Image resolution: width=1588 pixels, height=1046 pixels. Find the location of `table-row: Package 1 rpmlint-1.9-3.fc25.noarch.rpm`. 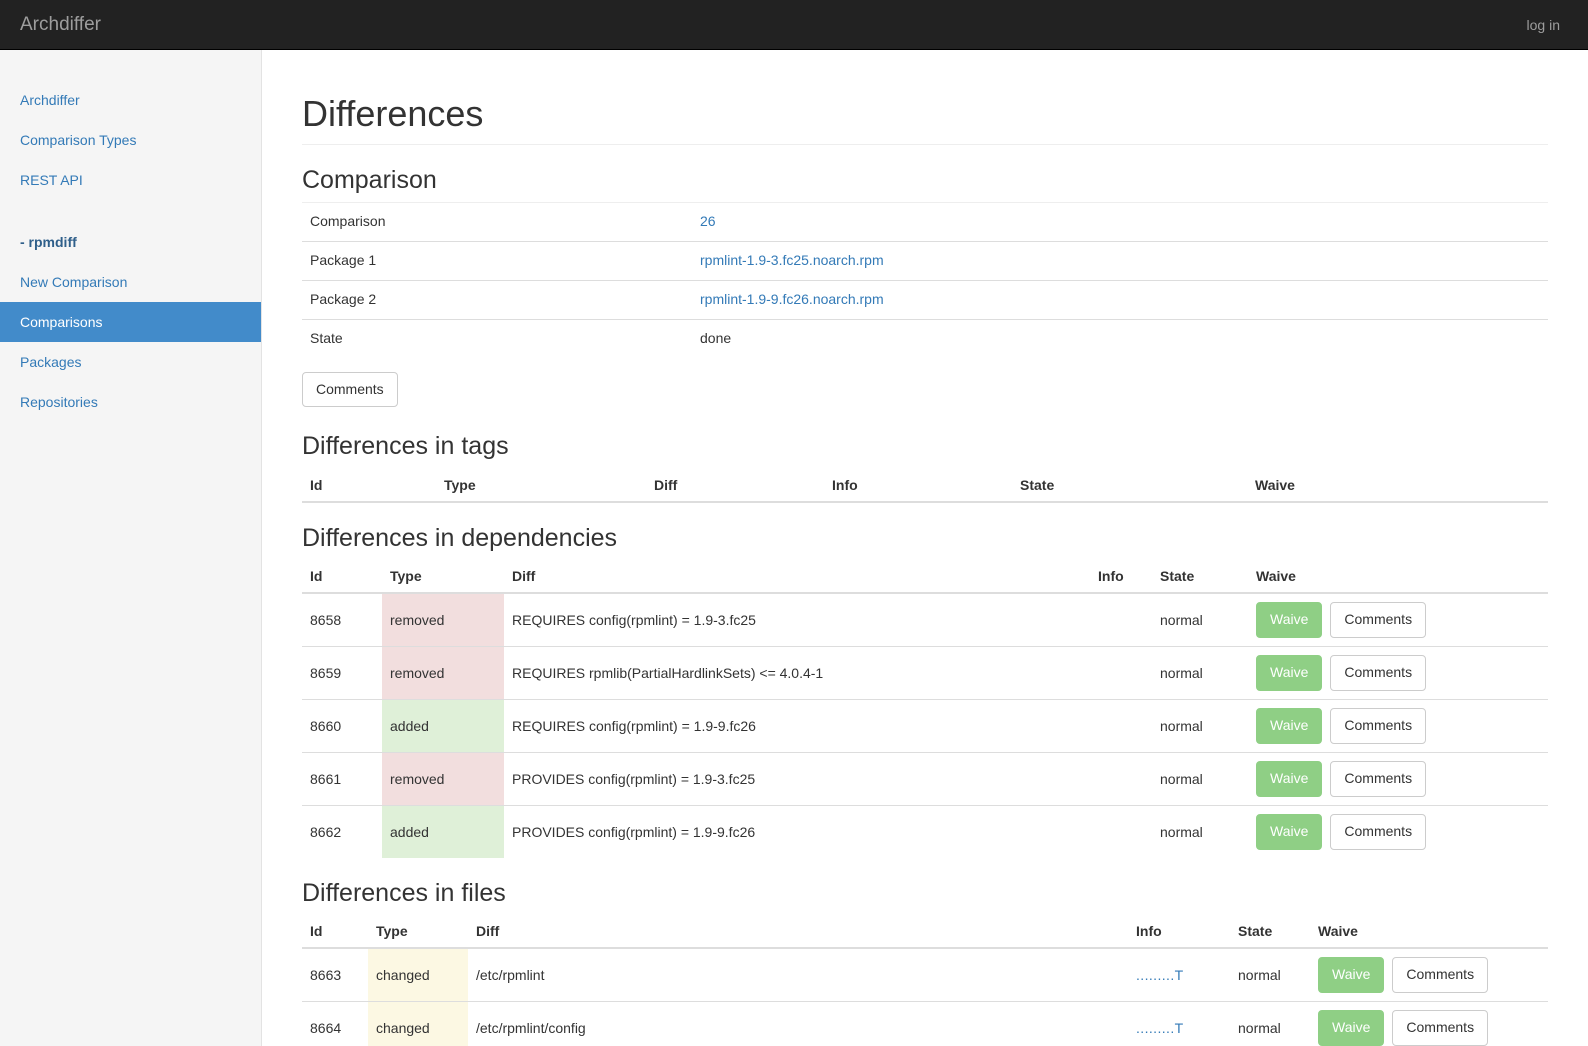

table-row: Package 1 rpmlint-1.9-3.fc25.noarch.rpm is located at coordinates (925, 260).